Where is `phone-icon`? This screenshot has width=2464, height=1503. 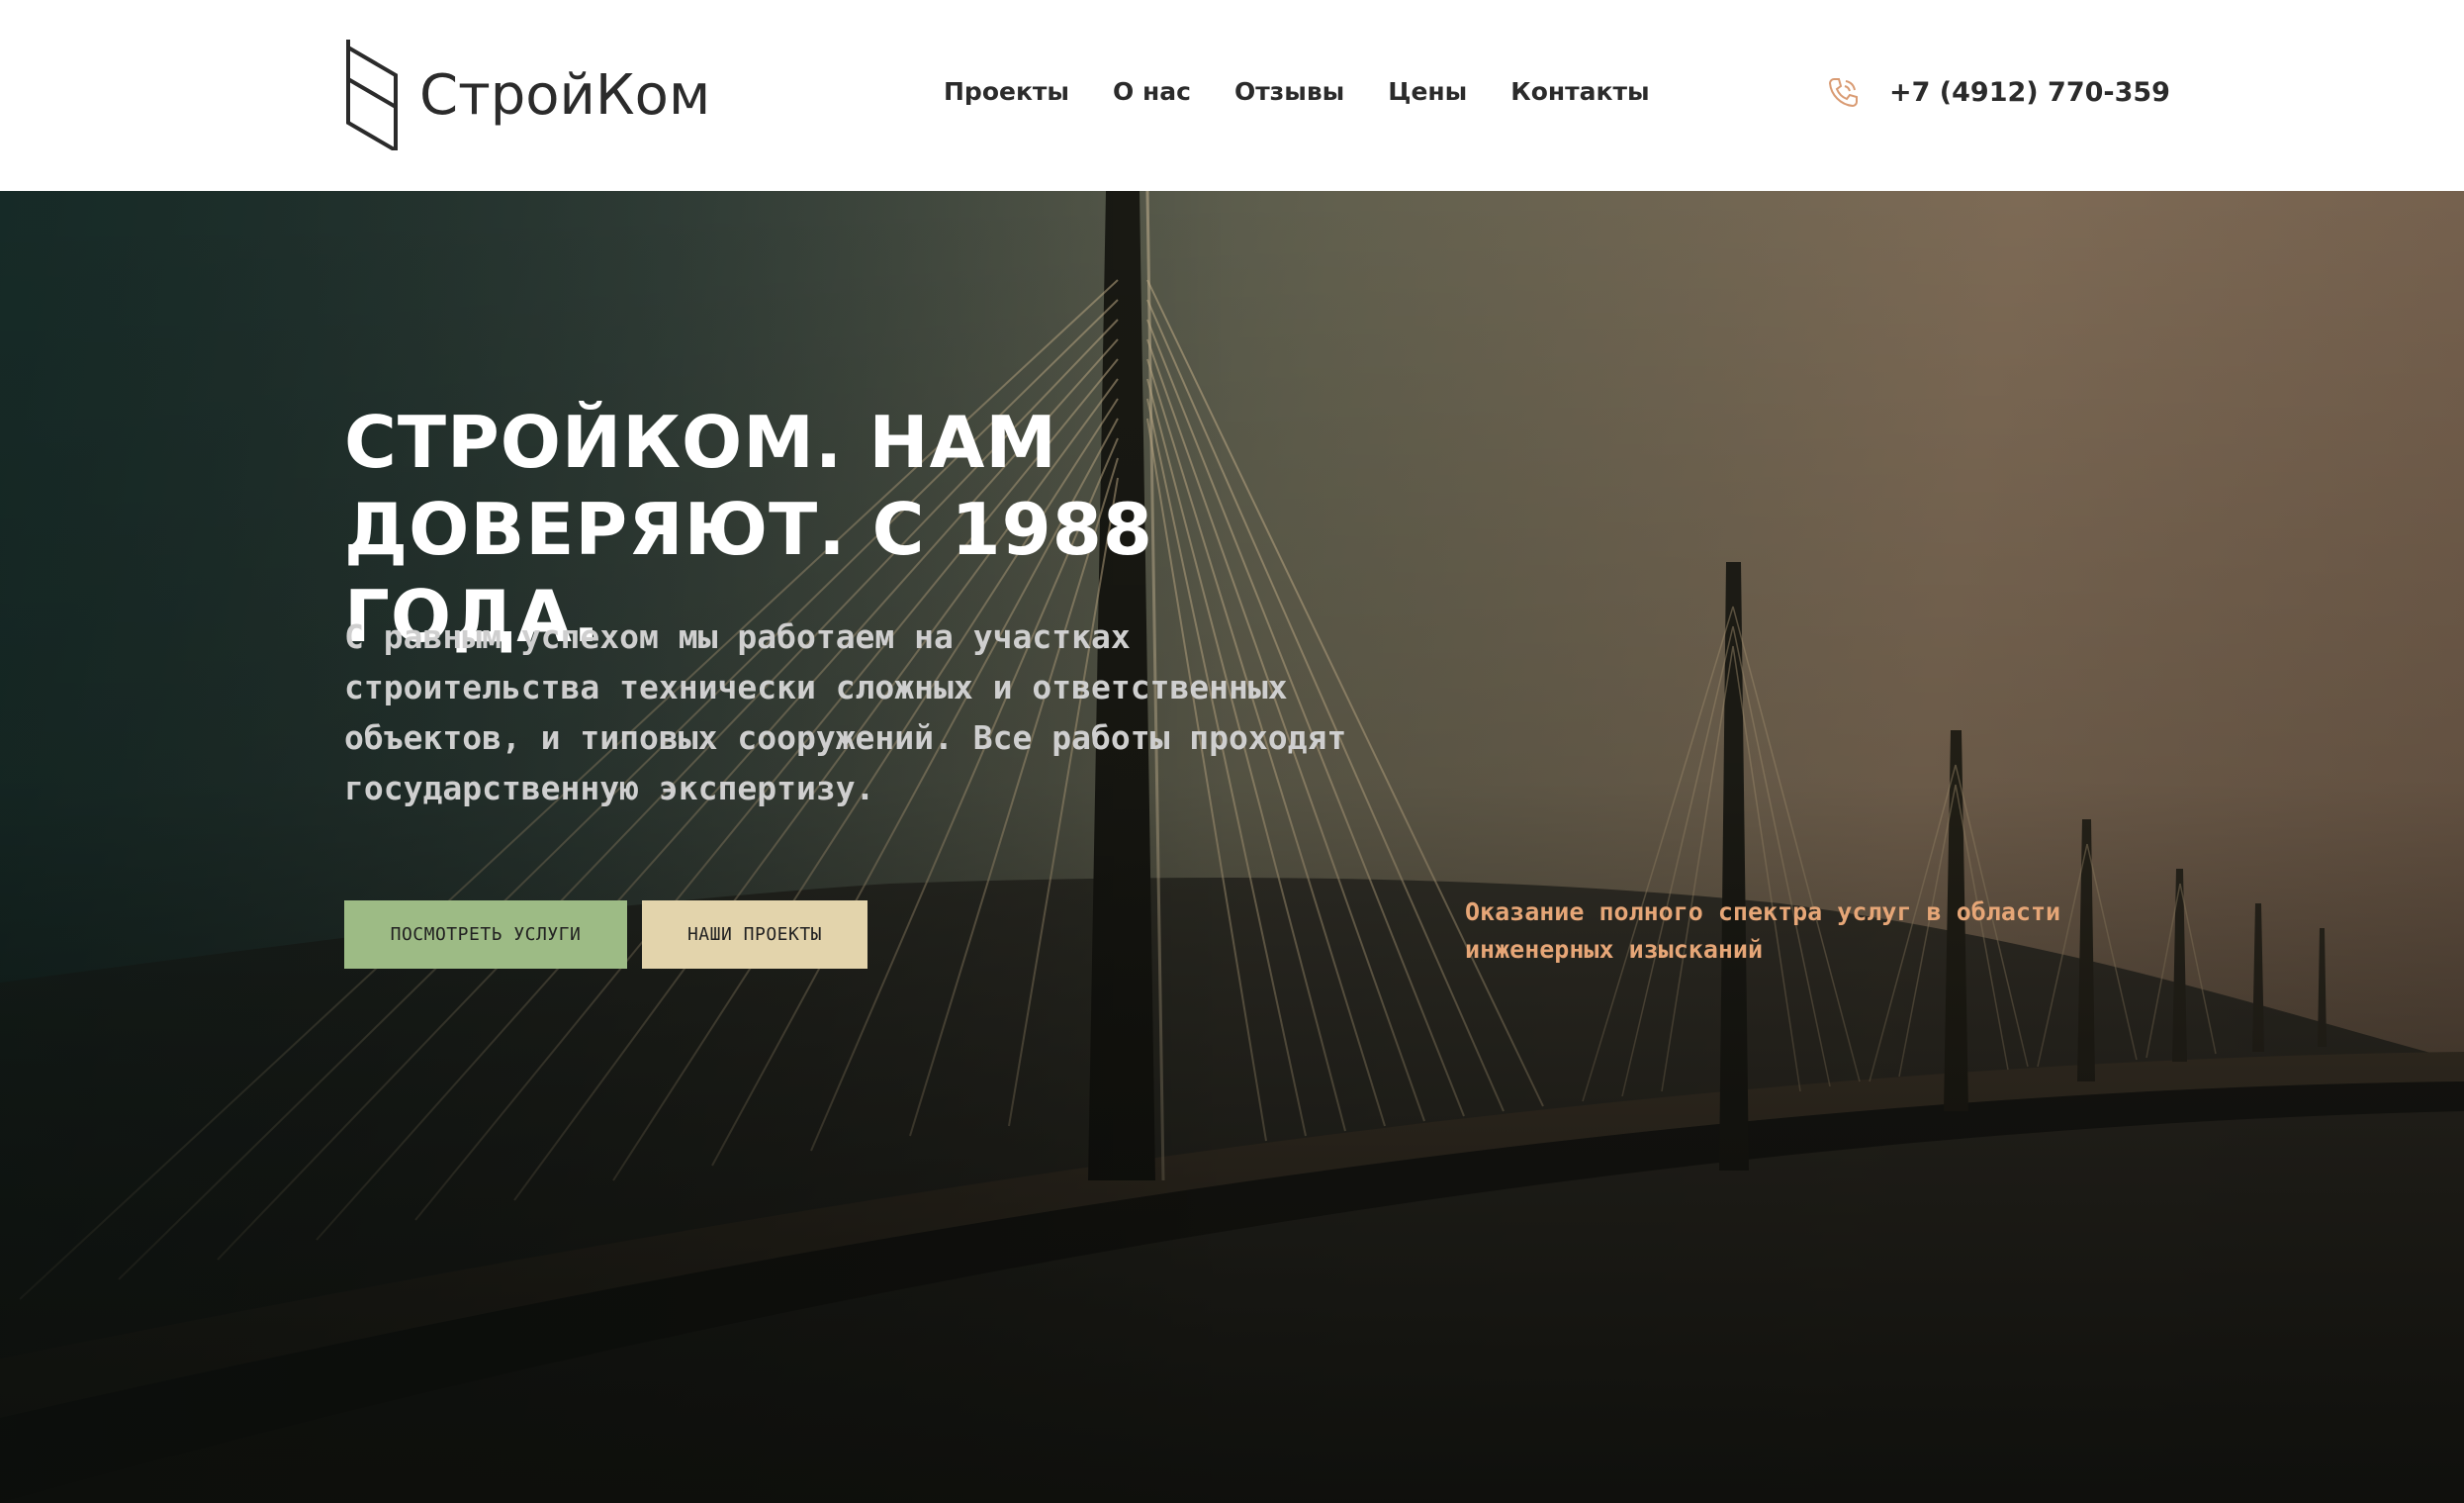 phone-icon is located at coordinates (1843, 93).